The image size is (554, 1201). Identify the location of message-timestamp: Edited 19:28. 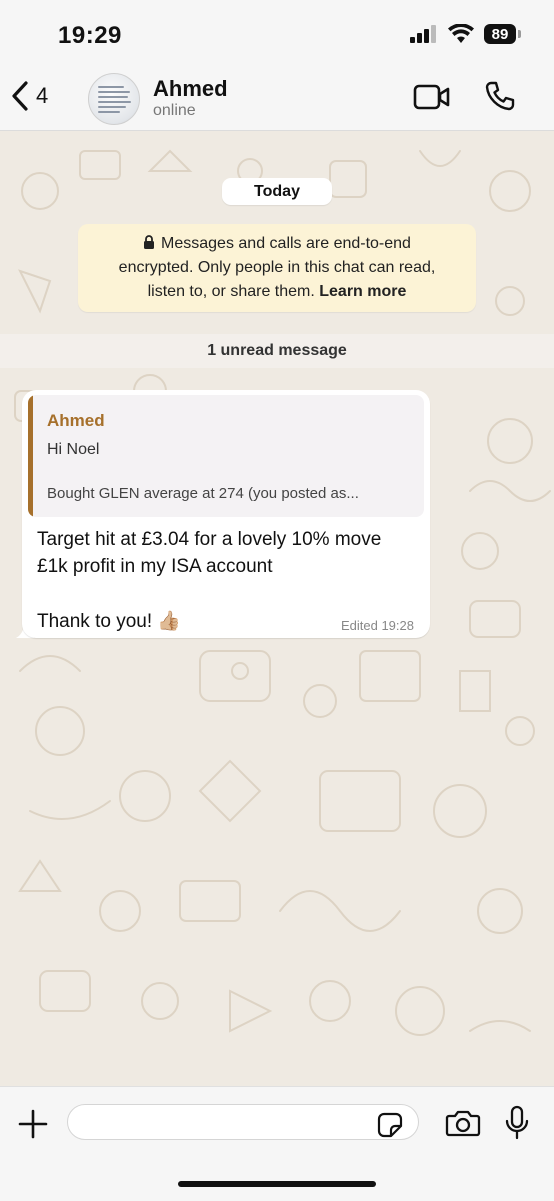
(377, 625).